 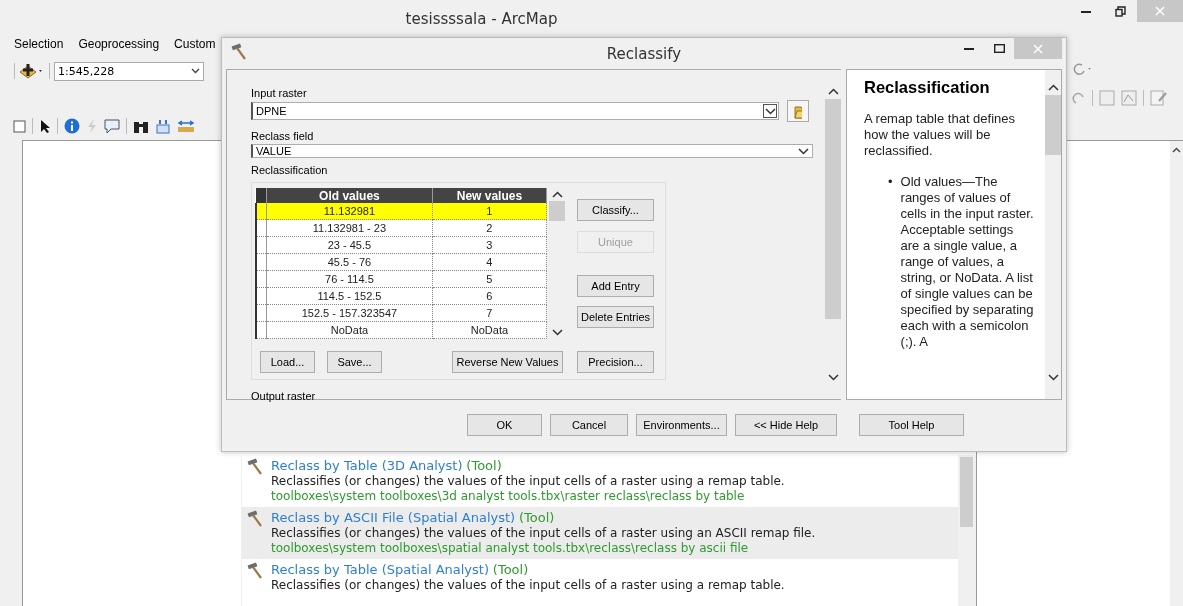 I want to click on help-title: Reclassification, so click(x=927, y=87).